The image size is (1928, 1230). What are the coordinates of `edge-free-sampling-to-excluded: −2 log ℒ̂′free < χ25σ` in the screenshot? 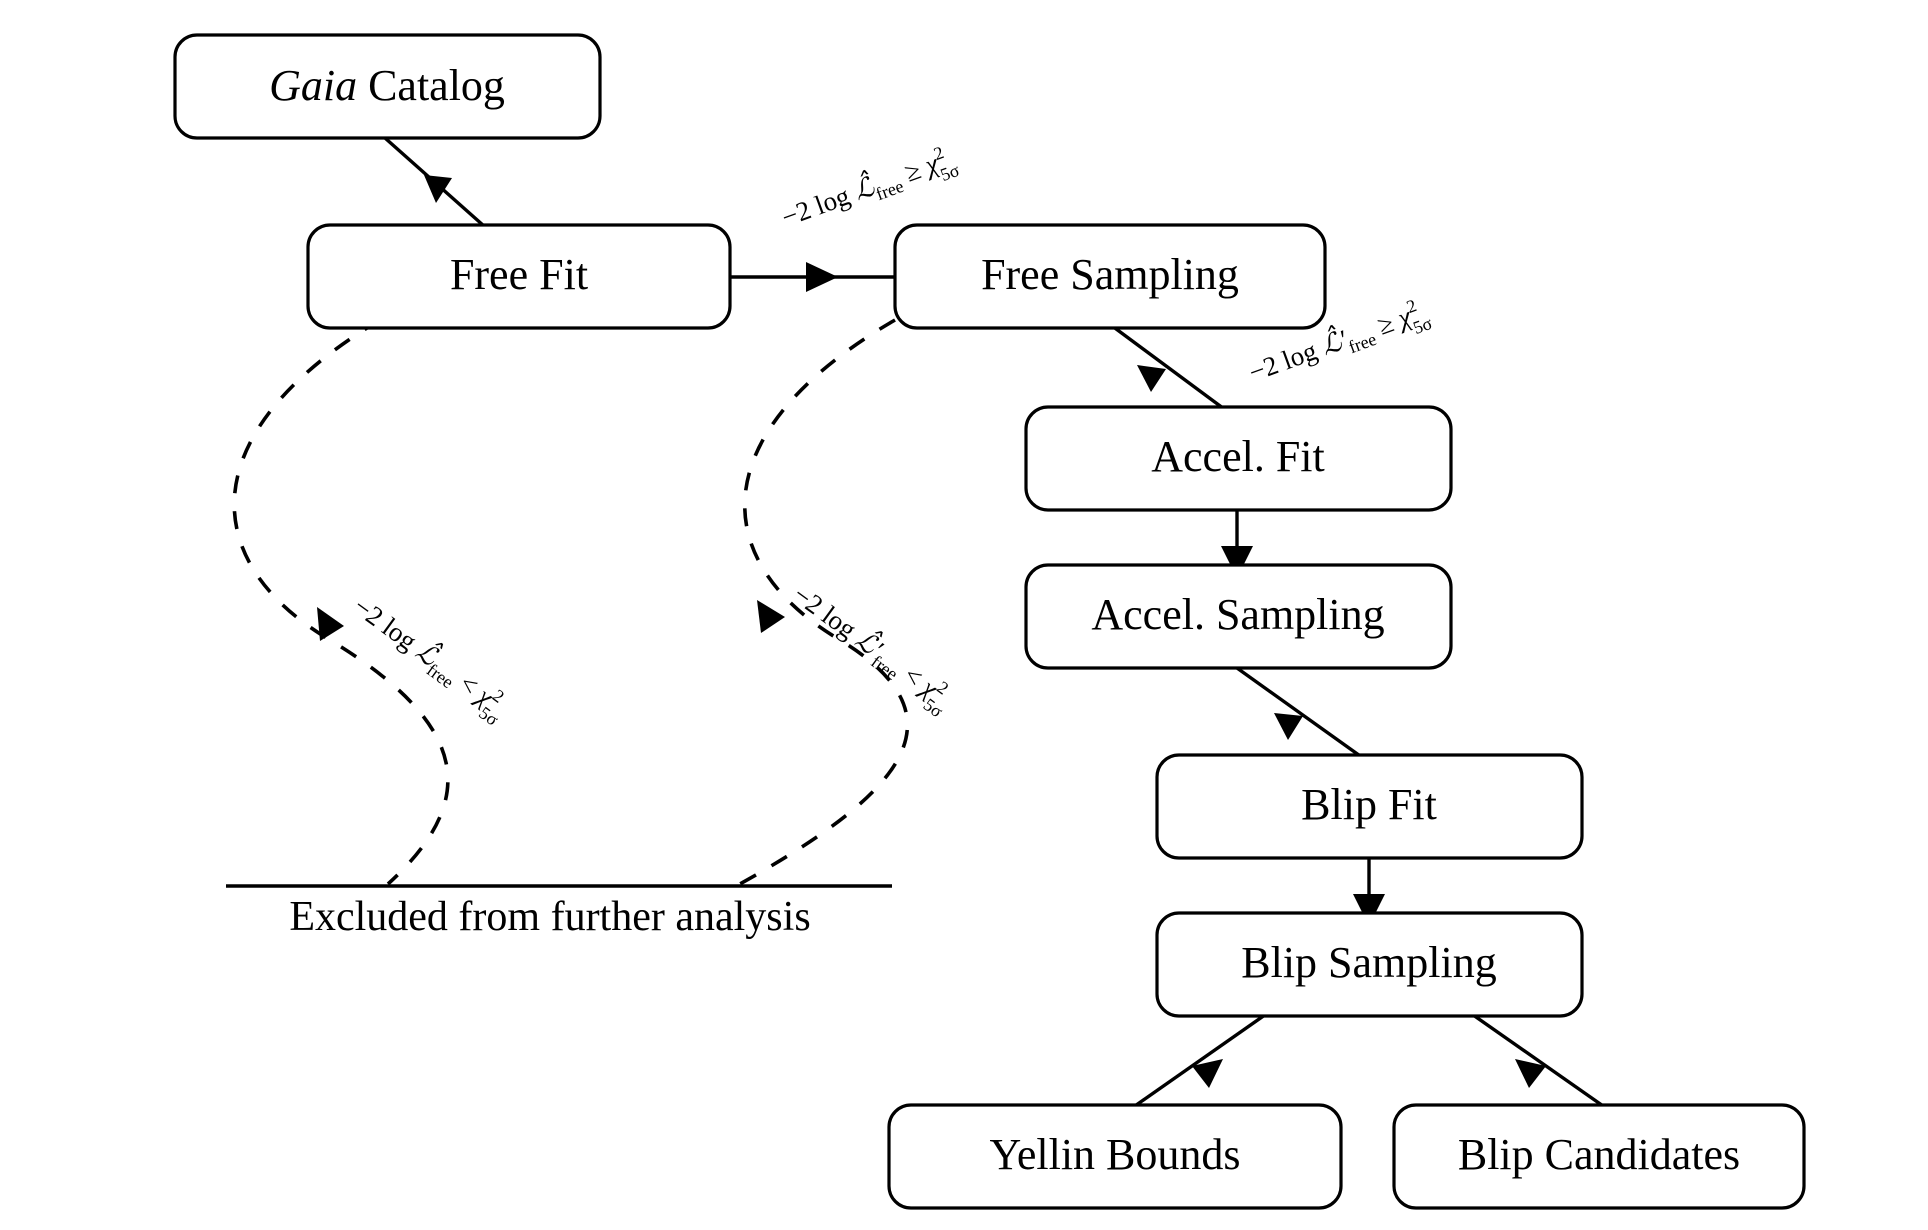 It's located at (865, 602).